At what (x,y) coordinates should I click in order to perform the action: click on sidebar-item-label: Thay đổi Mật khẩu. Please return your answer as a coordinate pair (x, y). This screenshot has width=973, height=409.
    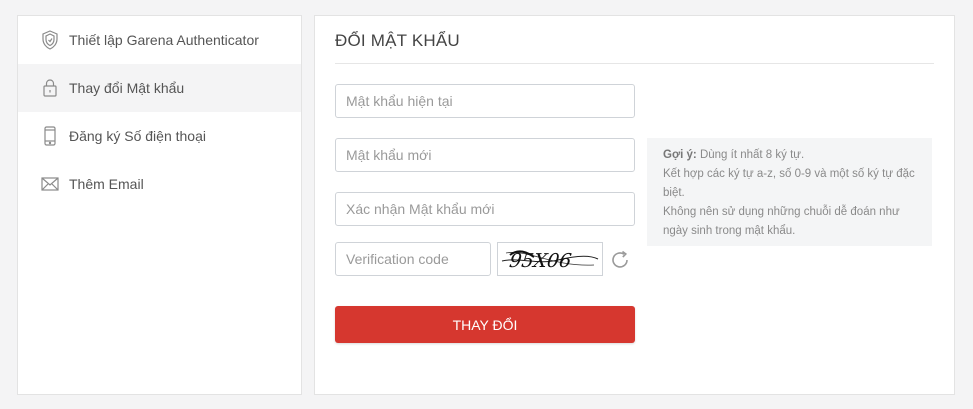
    Looking at the image, I should click on (127, 88).